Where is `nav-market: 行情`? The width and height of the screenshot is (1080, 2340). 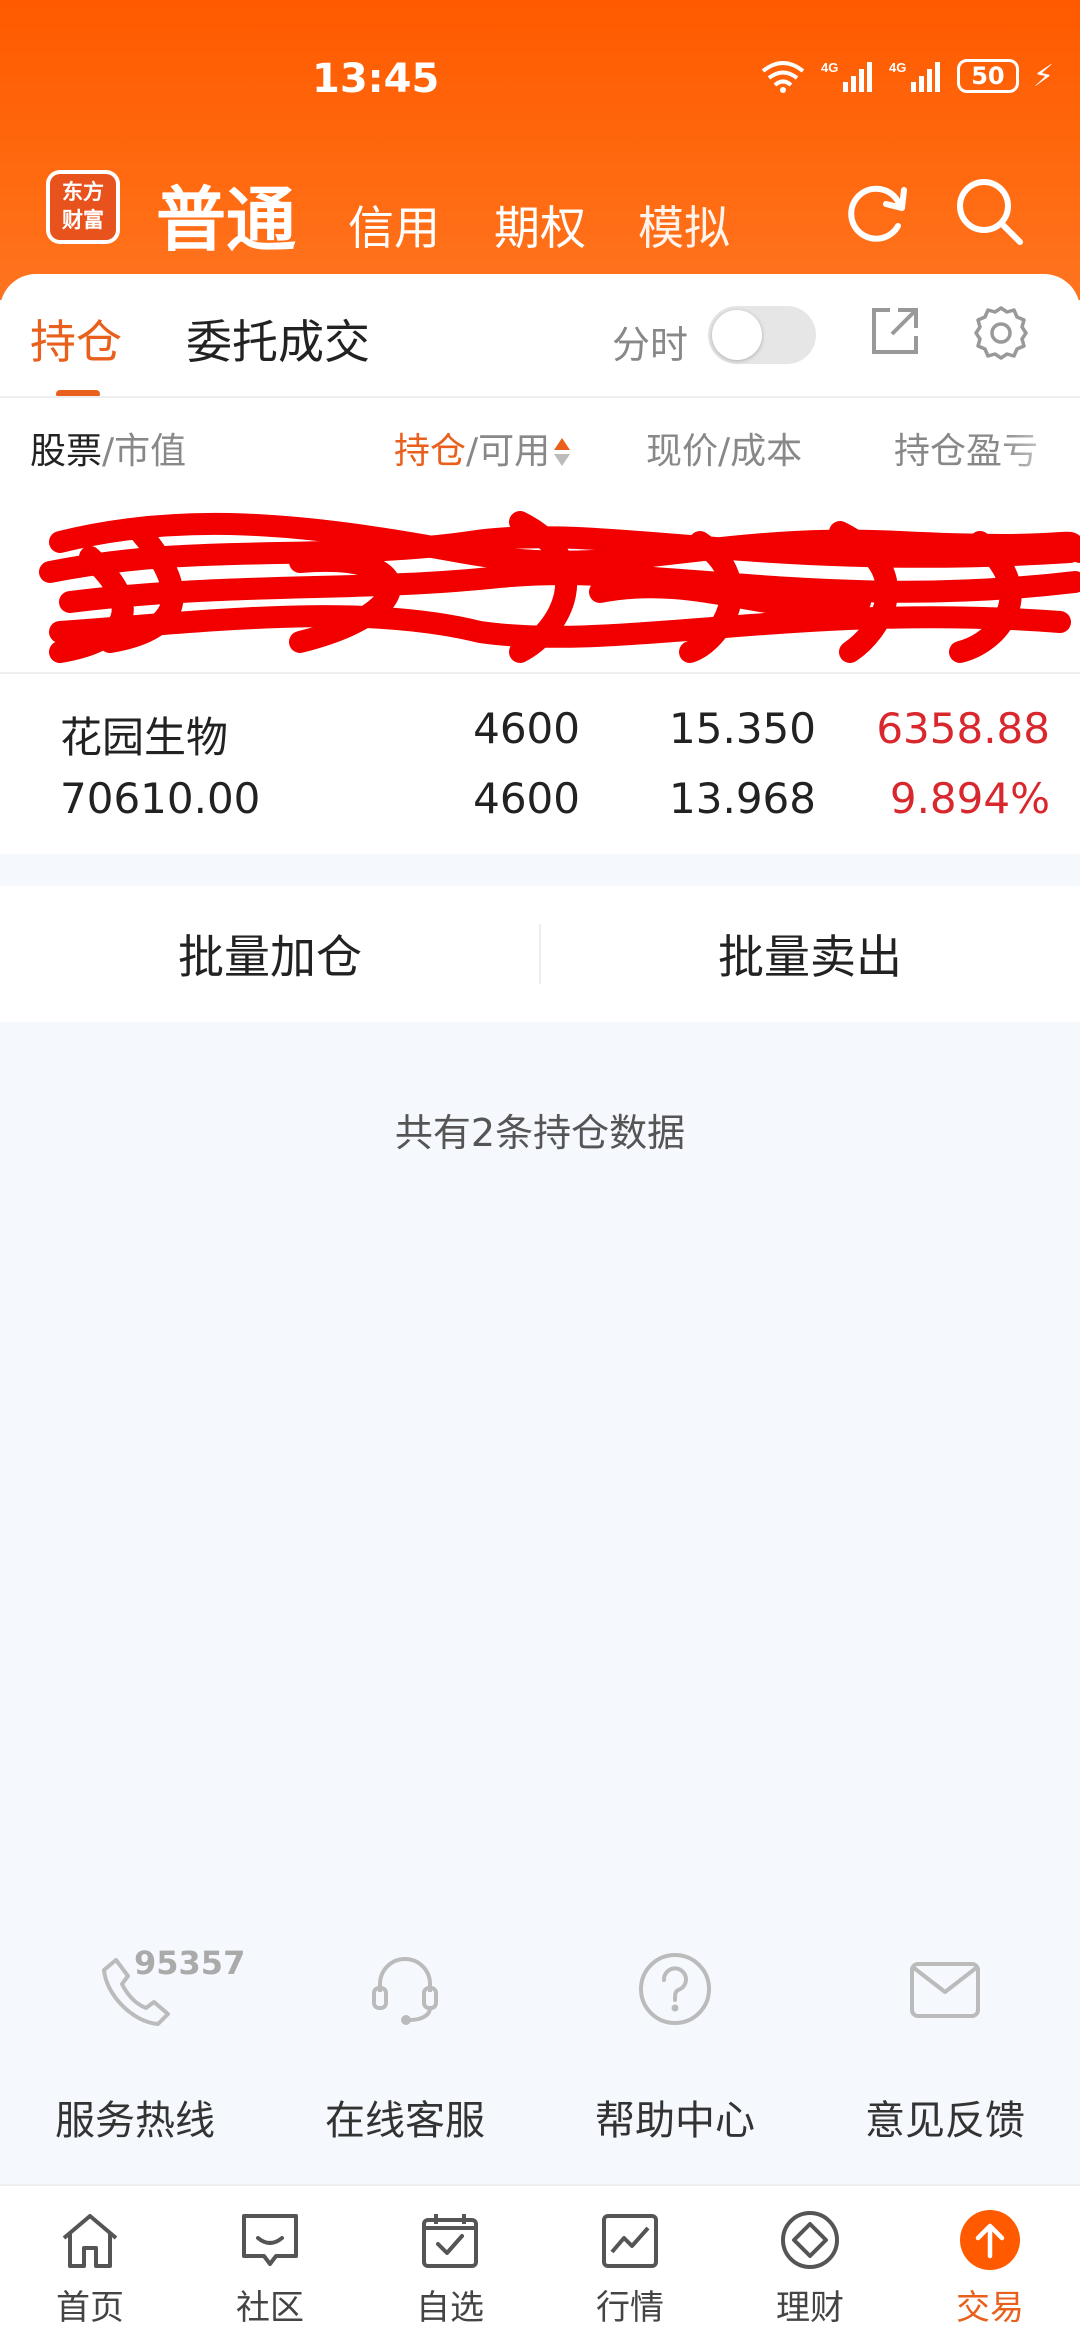 nav-market: 行情 is located at coordinates (630, 2268).